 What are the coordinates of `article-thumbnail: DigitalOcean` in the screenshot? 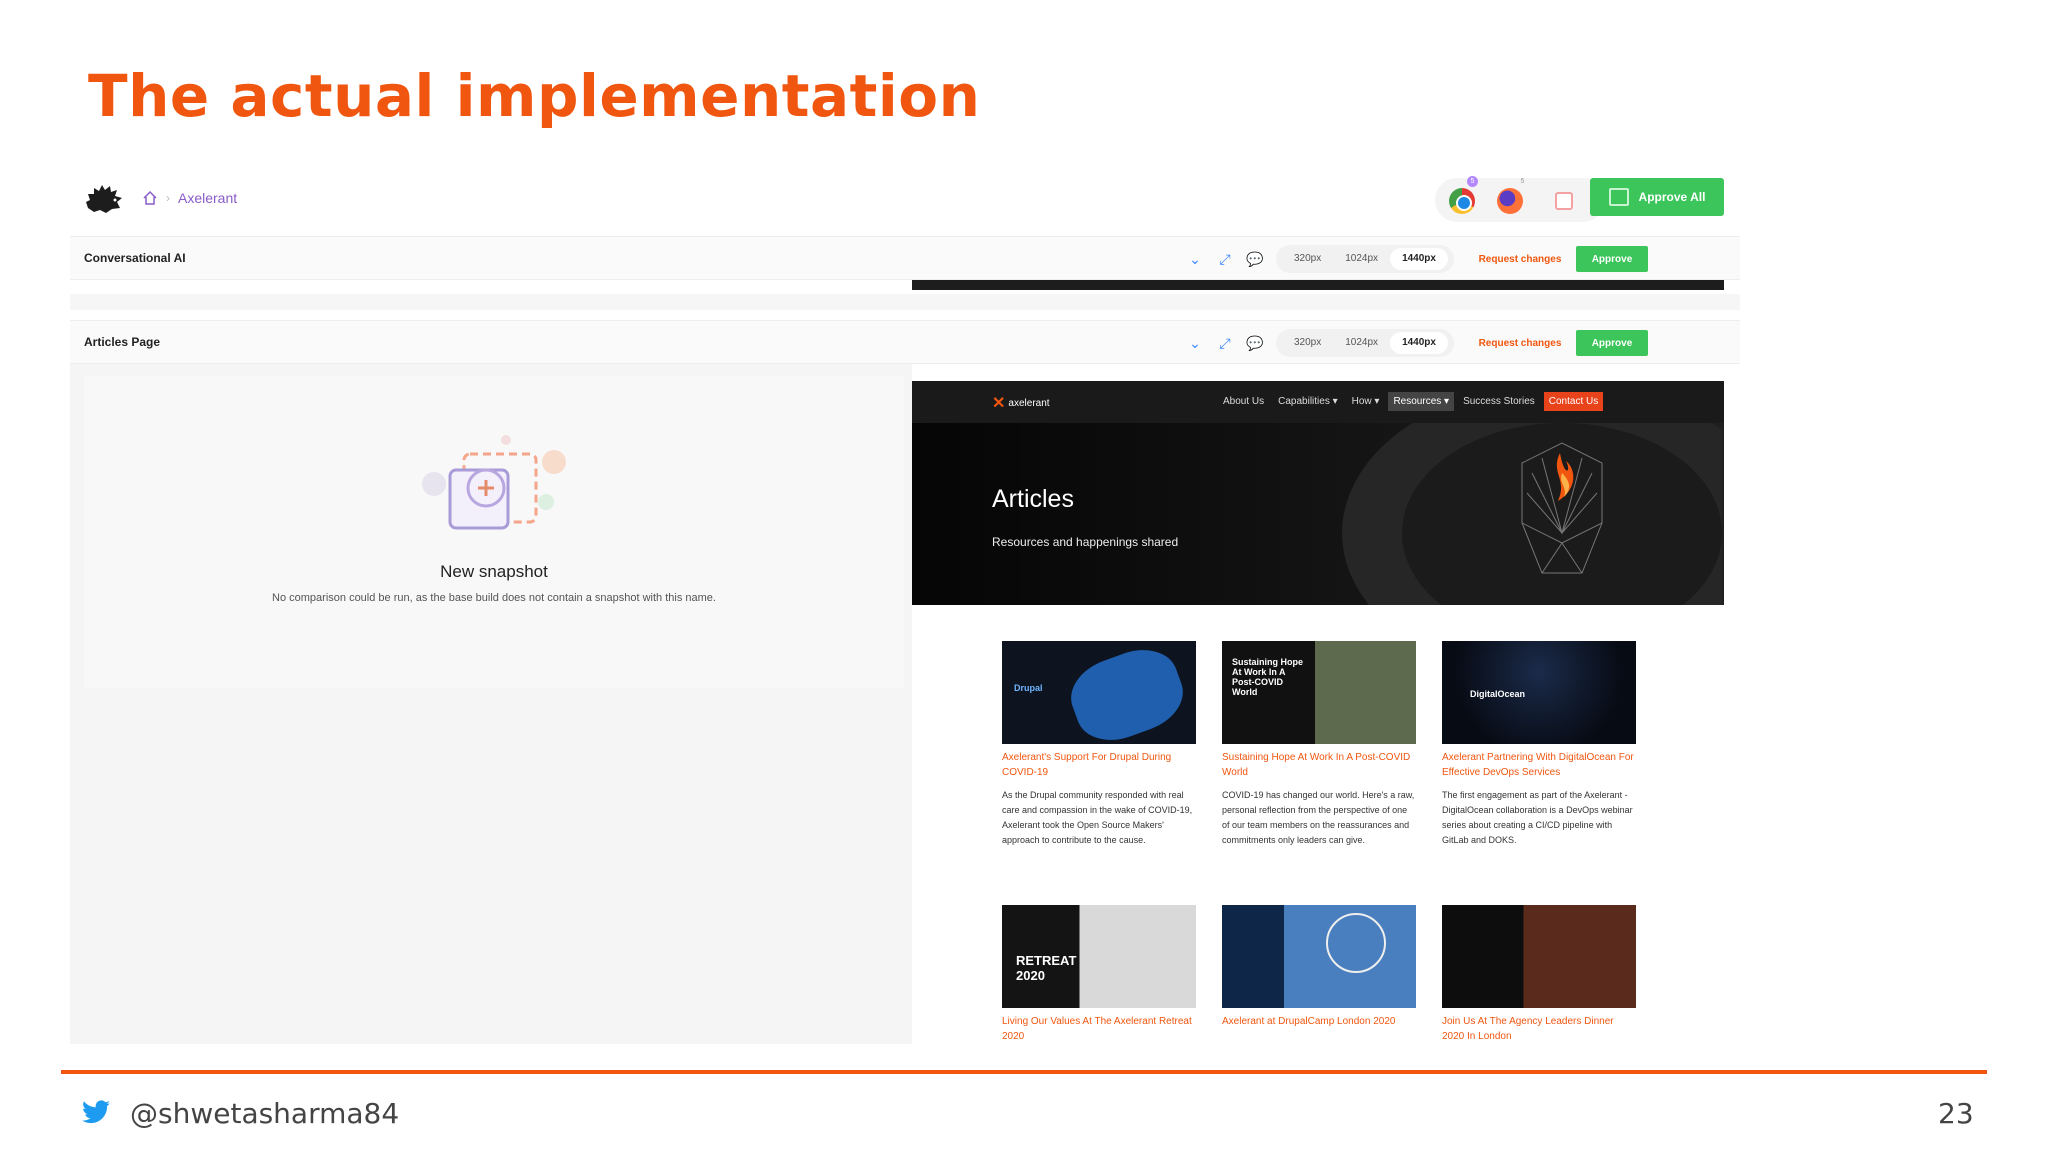 It's located at (1539, 692).